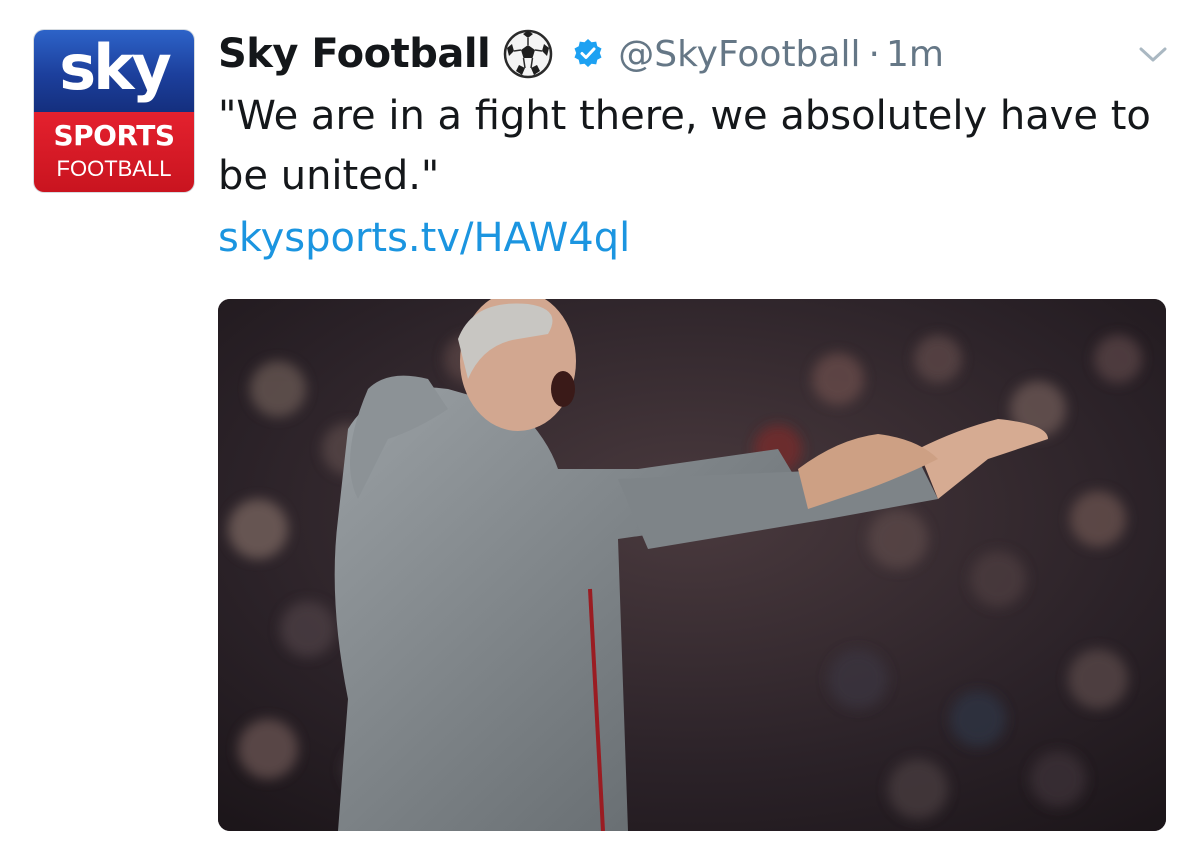 Image resolution: width=1200 pixels, height=847 pixels. I want to click on avatar-logo-bottom: SPORTS FOOTBALL, so click(114, 152).